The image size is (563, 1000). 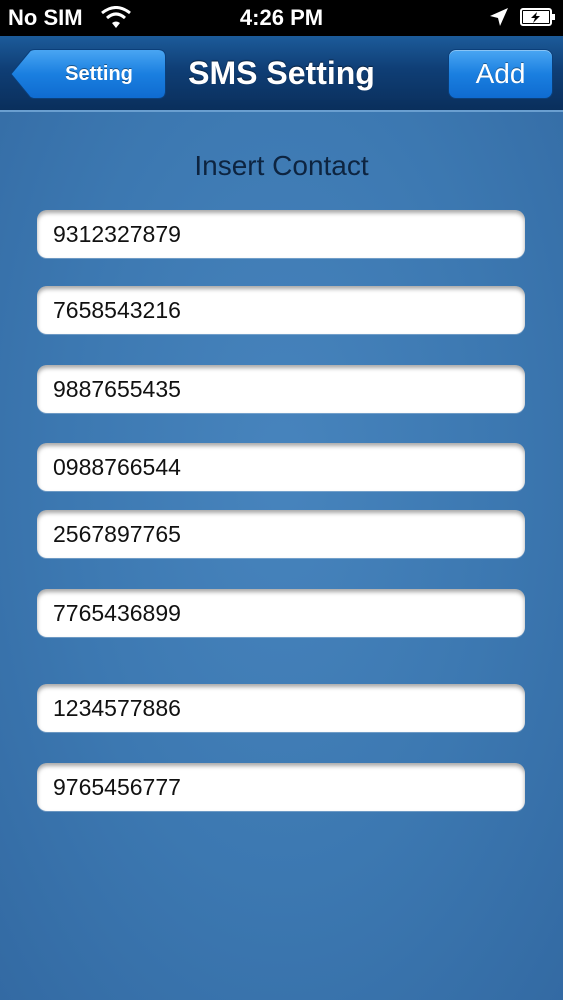 What do you see at coordinates (281, 165) in the screenshot?
I see `section-title: Insert Contact` at bounding box center [281, 165].